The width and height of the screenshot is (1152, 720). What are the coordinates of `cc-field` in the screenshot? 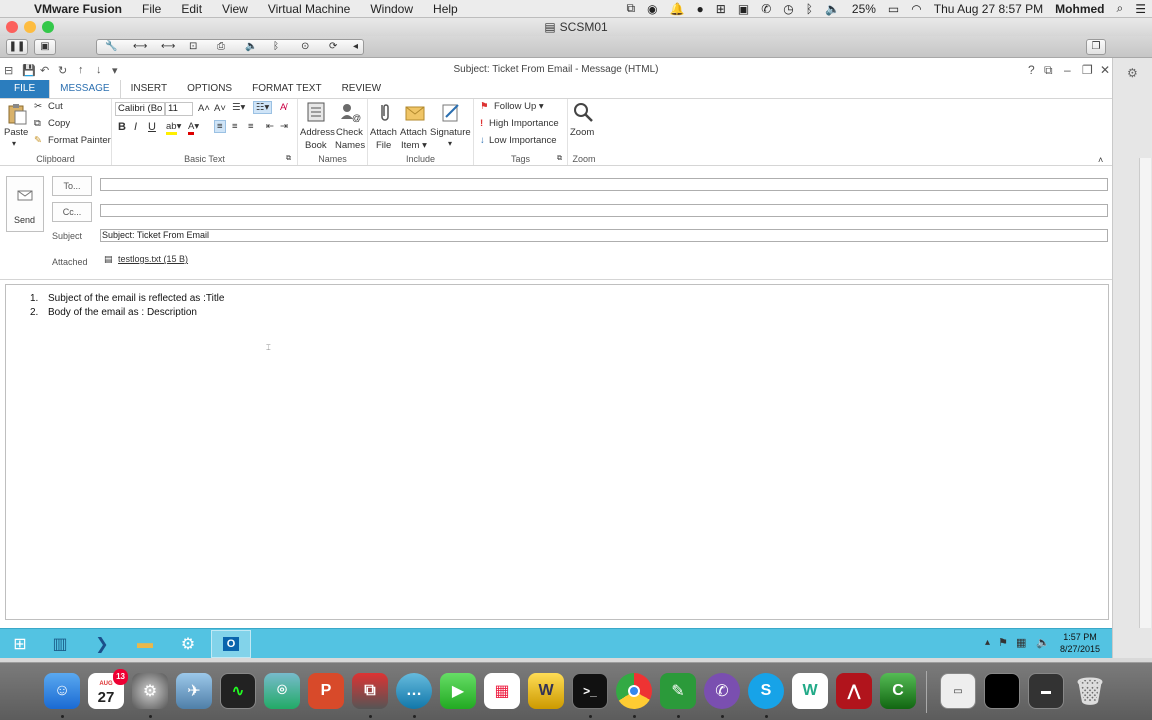 It's located at (604, 210).